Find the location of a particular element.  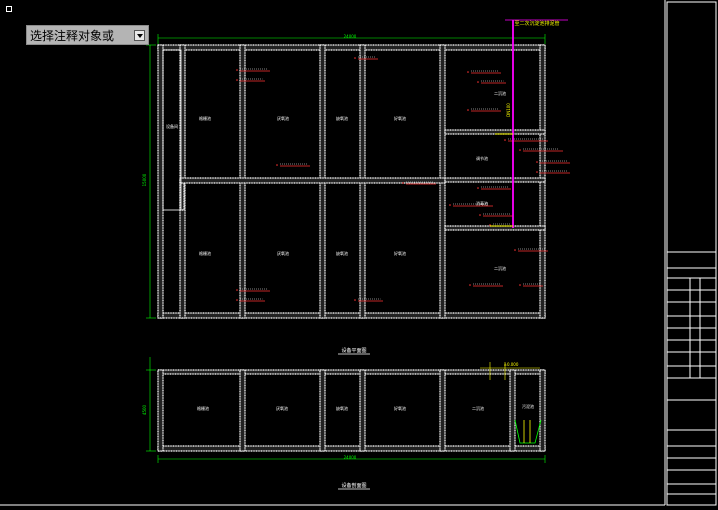

sec-room-label-3: 好氧池 is located at coordinates (400, 408).